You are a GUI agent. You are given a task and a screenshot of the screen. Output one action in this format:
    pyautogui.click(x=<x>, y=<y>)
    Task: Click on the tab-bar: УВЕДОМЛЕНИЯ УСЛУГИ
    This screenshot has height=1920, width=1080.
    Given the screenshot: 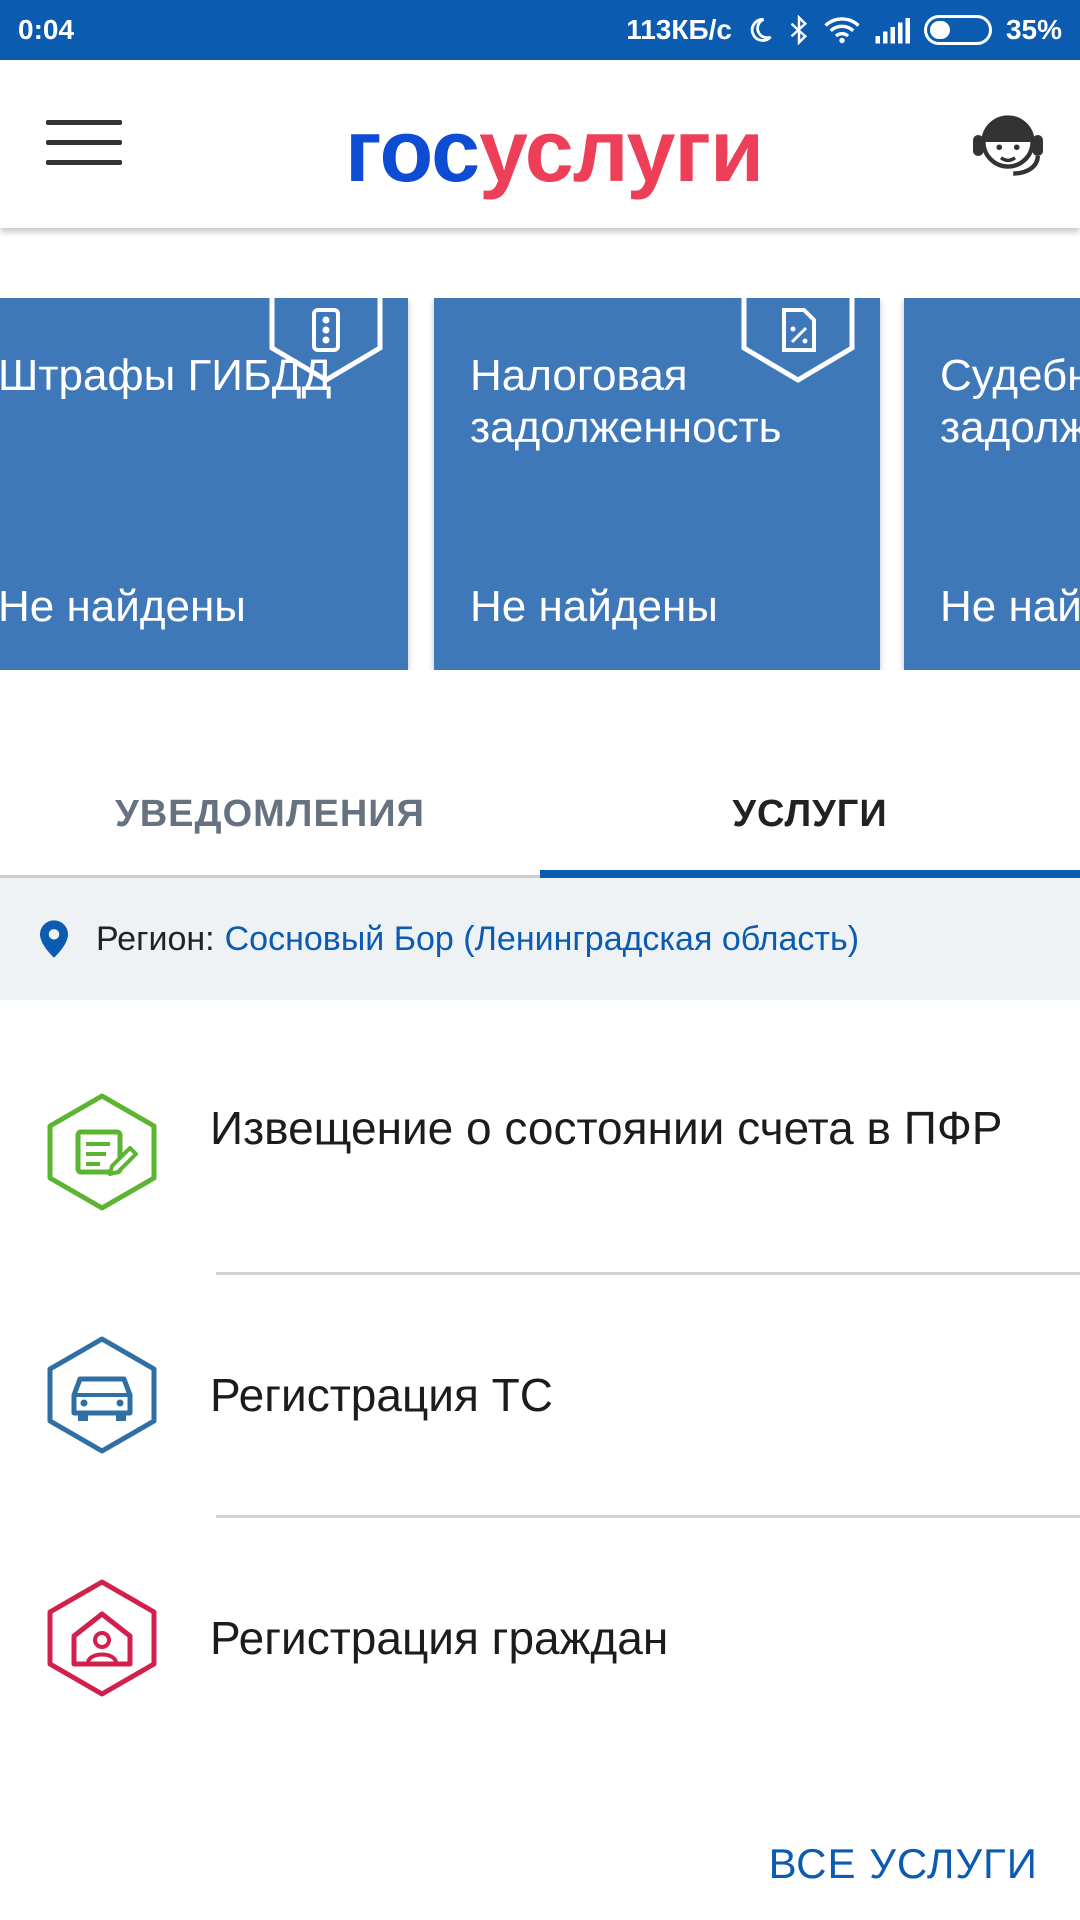 What is the action you would take?
    pyautogui.click(x=540, y=814)
    